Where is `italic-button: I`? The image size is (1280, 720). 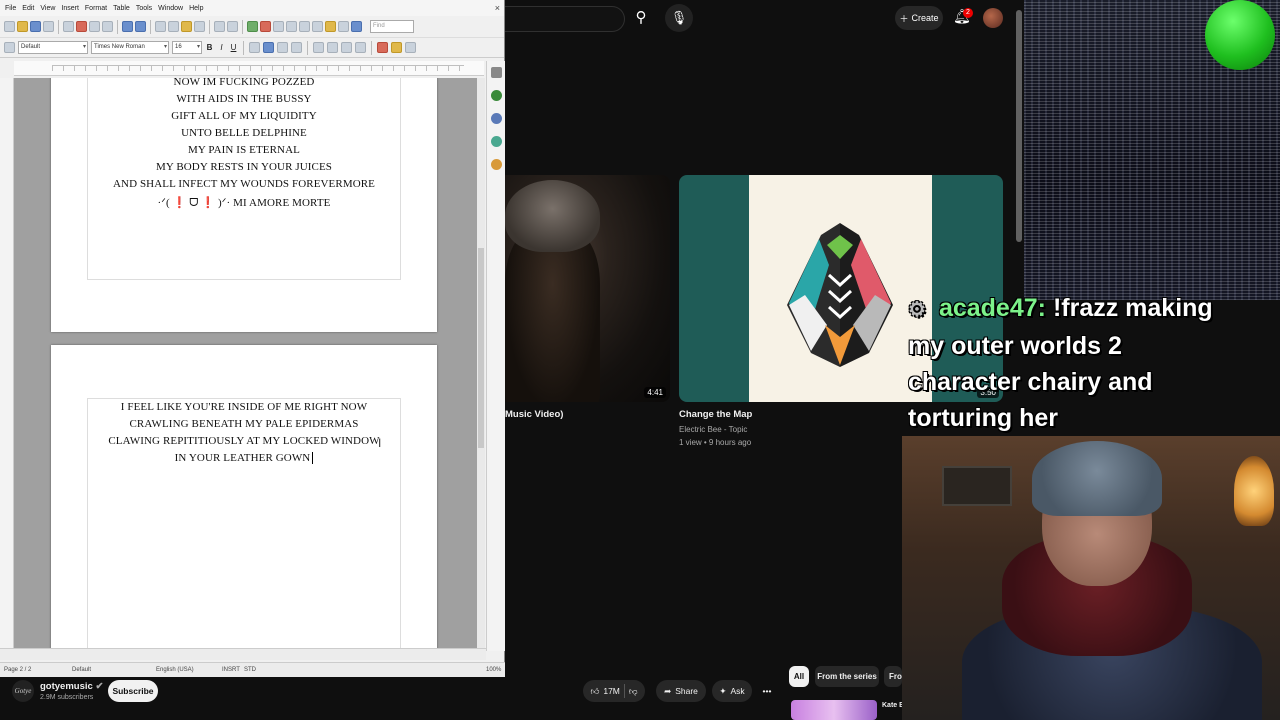 italic-button: I is located at coordinates (221, 47).